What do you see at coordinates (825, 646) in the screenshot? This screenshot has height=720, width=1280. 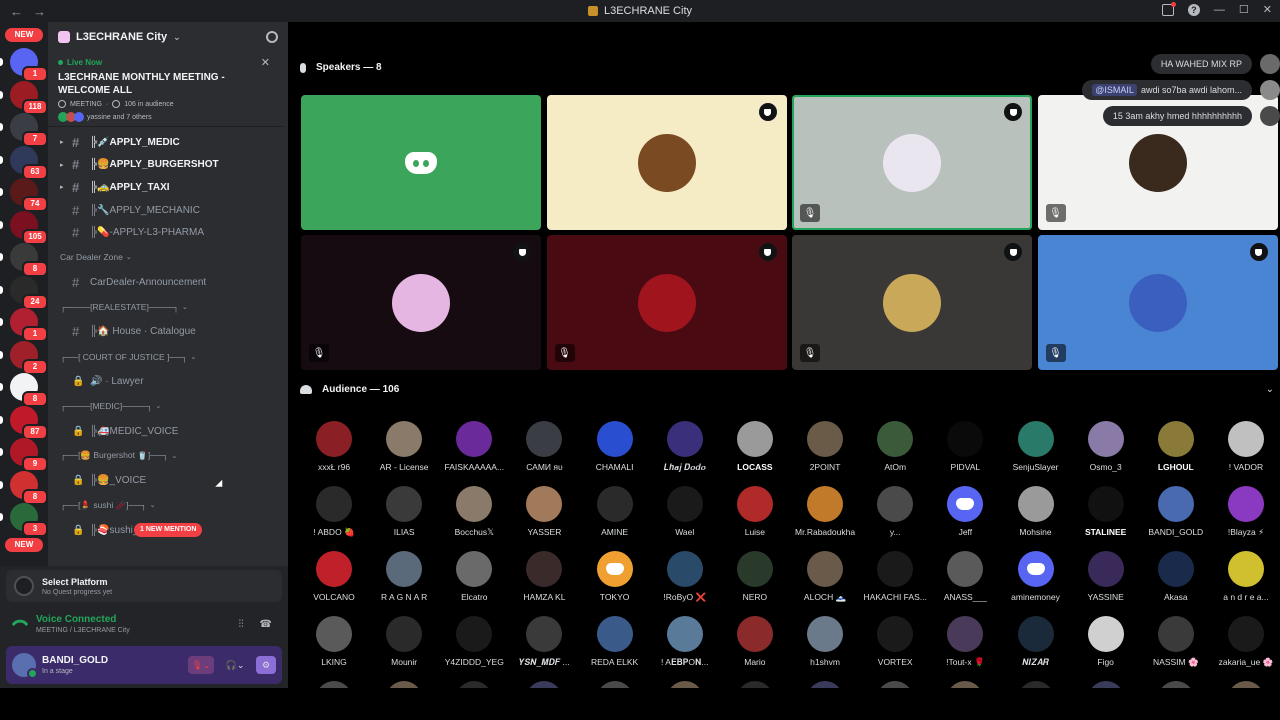 I see `audience-member: h1shvm` at bounding box center [825, 646].